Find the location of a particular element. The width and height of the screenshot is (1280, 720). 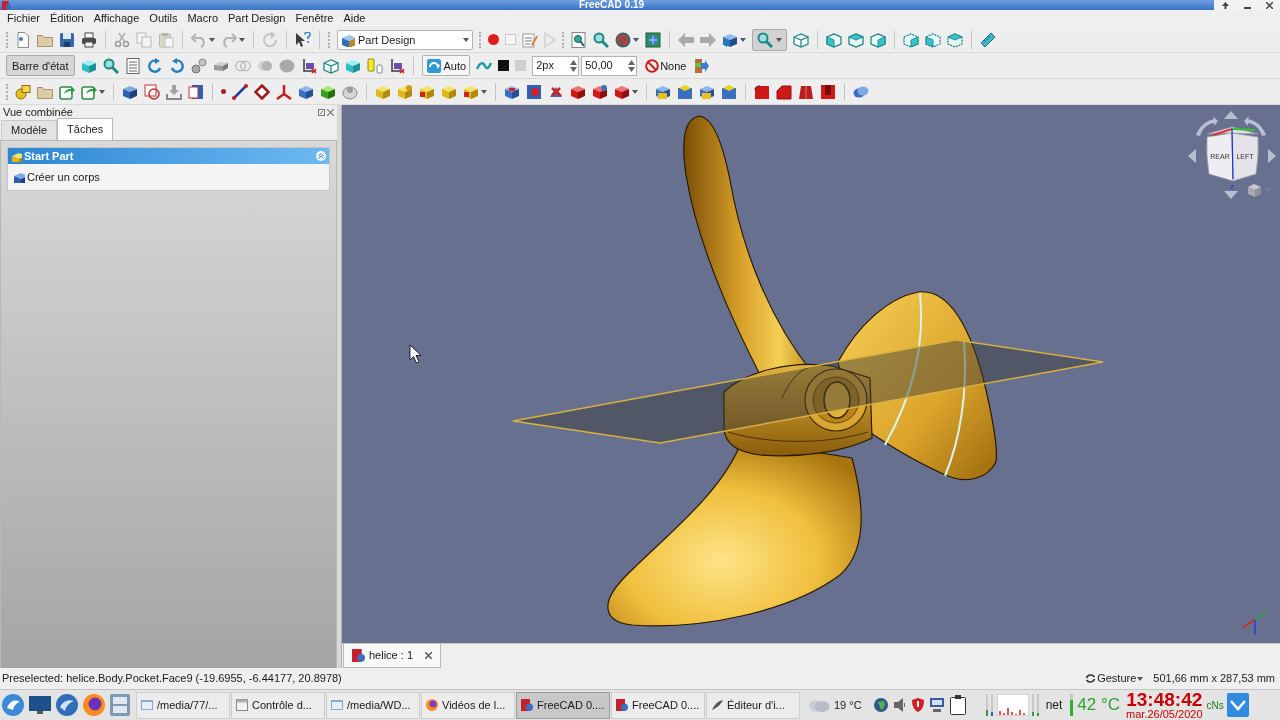

fillet-icon is located at coordinates (762, 91).